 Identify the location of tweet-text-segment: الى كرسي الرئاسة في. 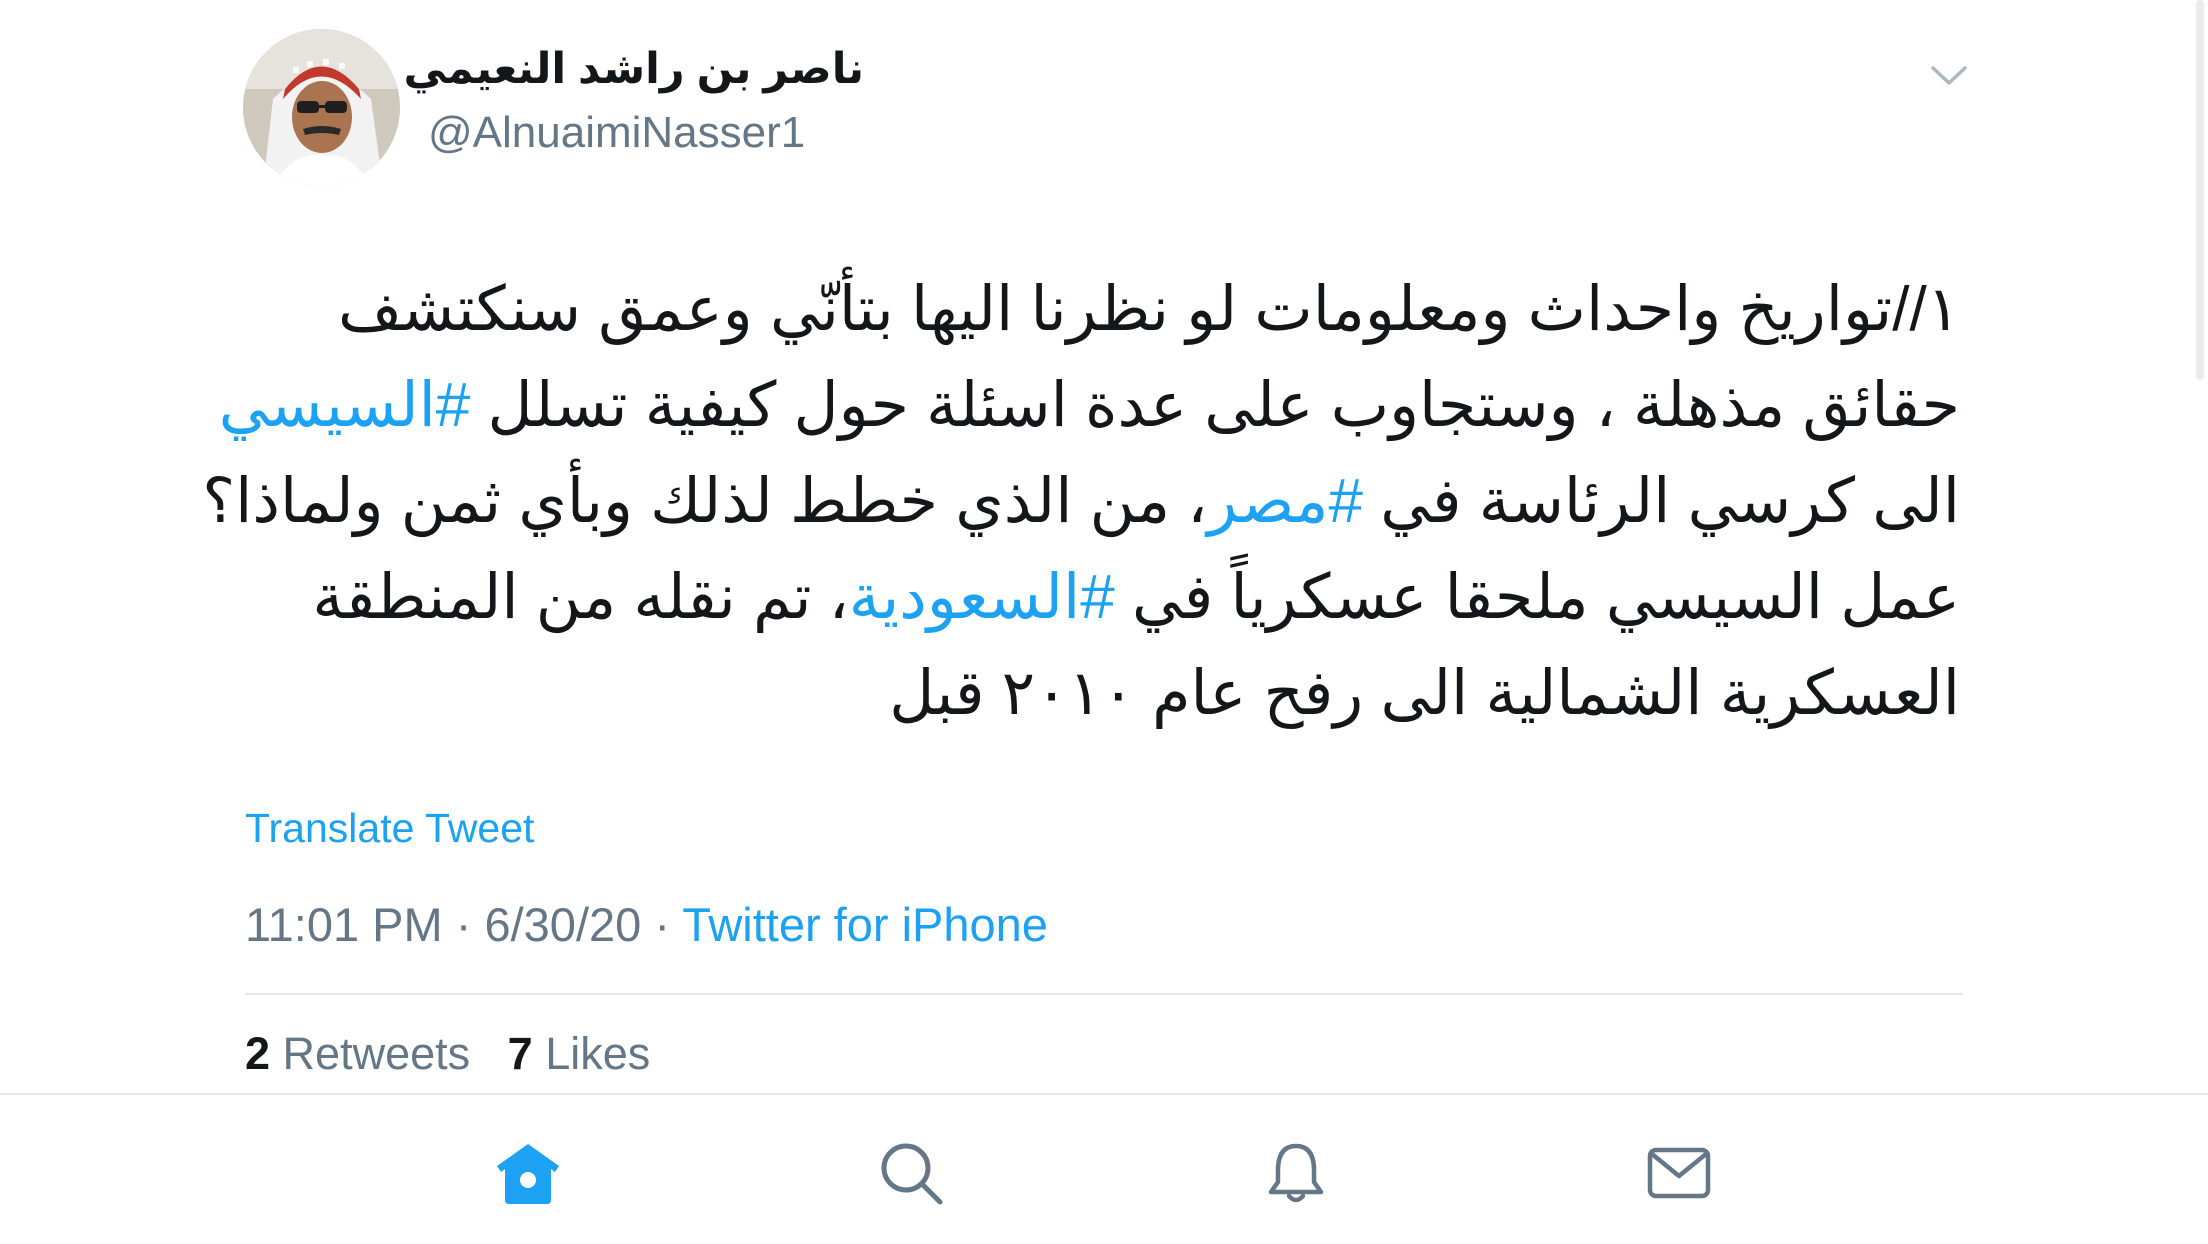
(1661, 501).